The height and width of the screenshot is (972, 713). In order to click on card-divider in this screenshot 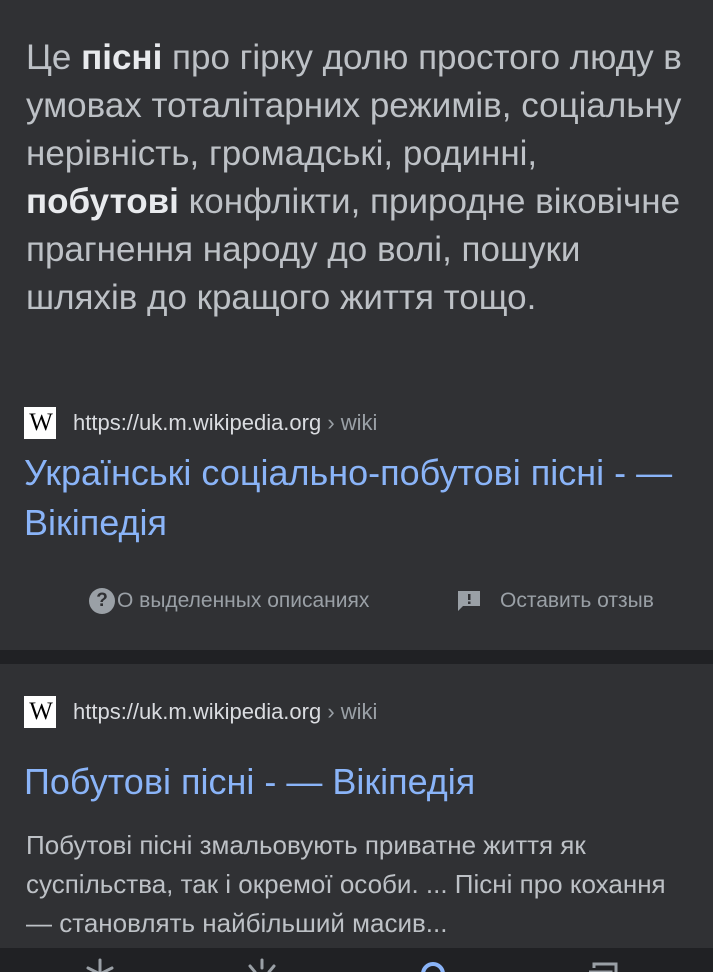, I will do `click(356, 657)`.